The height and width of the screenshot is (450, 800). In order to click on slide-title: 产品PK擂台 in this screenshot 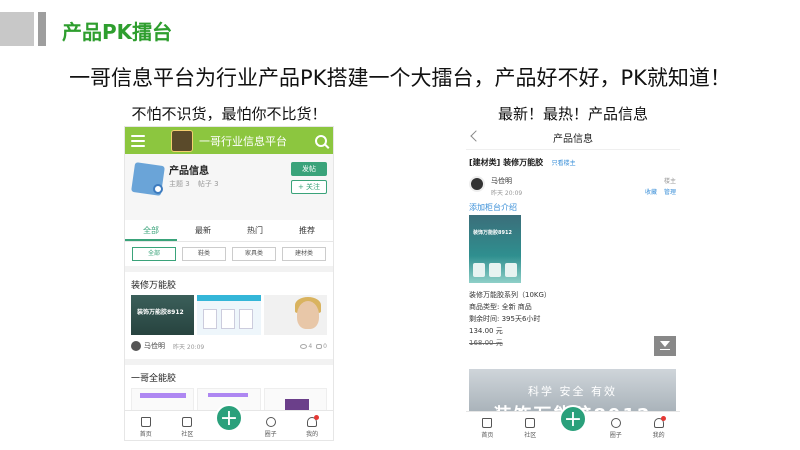, I will do `click(117, 32)`.